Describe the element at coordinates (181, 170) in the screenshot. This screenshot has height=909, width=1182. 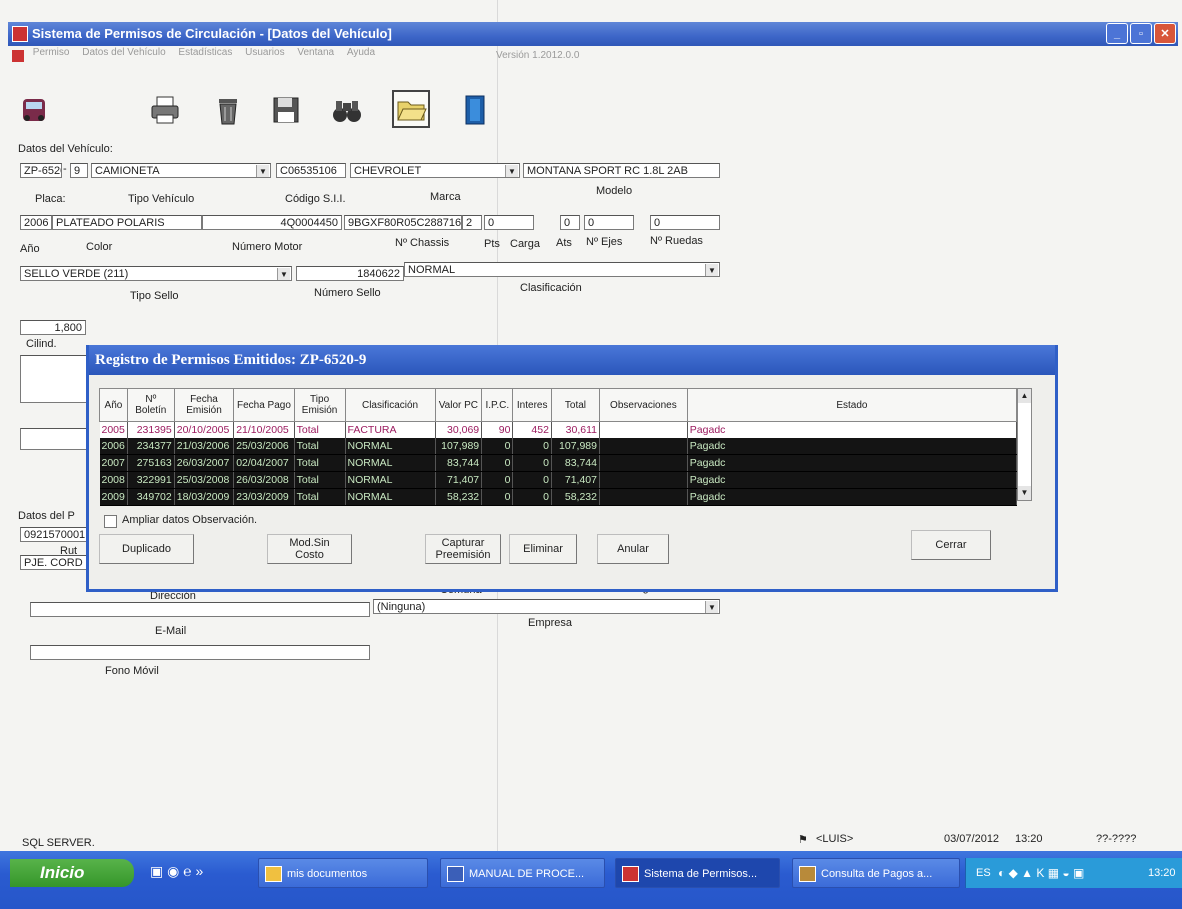
I see `tipo-vehiculo-select: CAMIONETA ▼` at that location.